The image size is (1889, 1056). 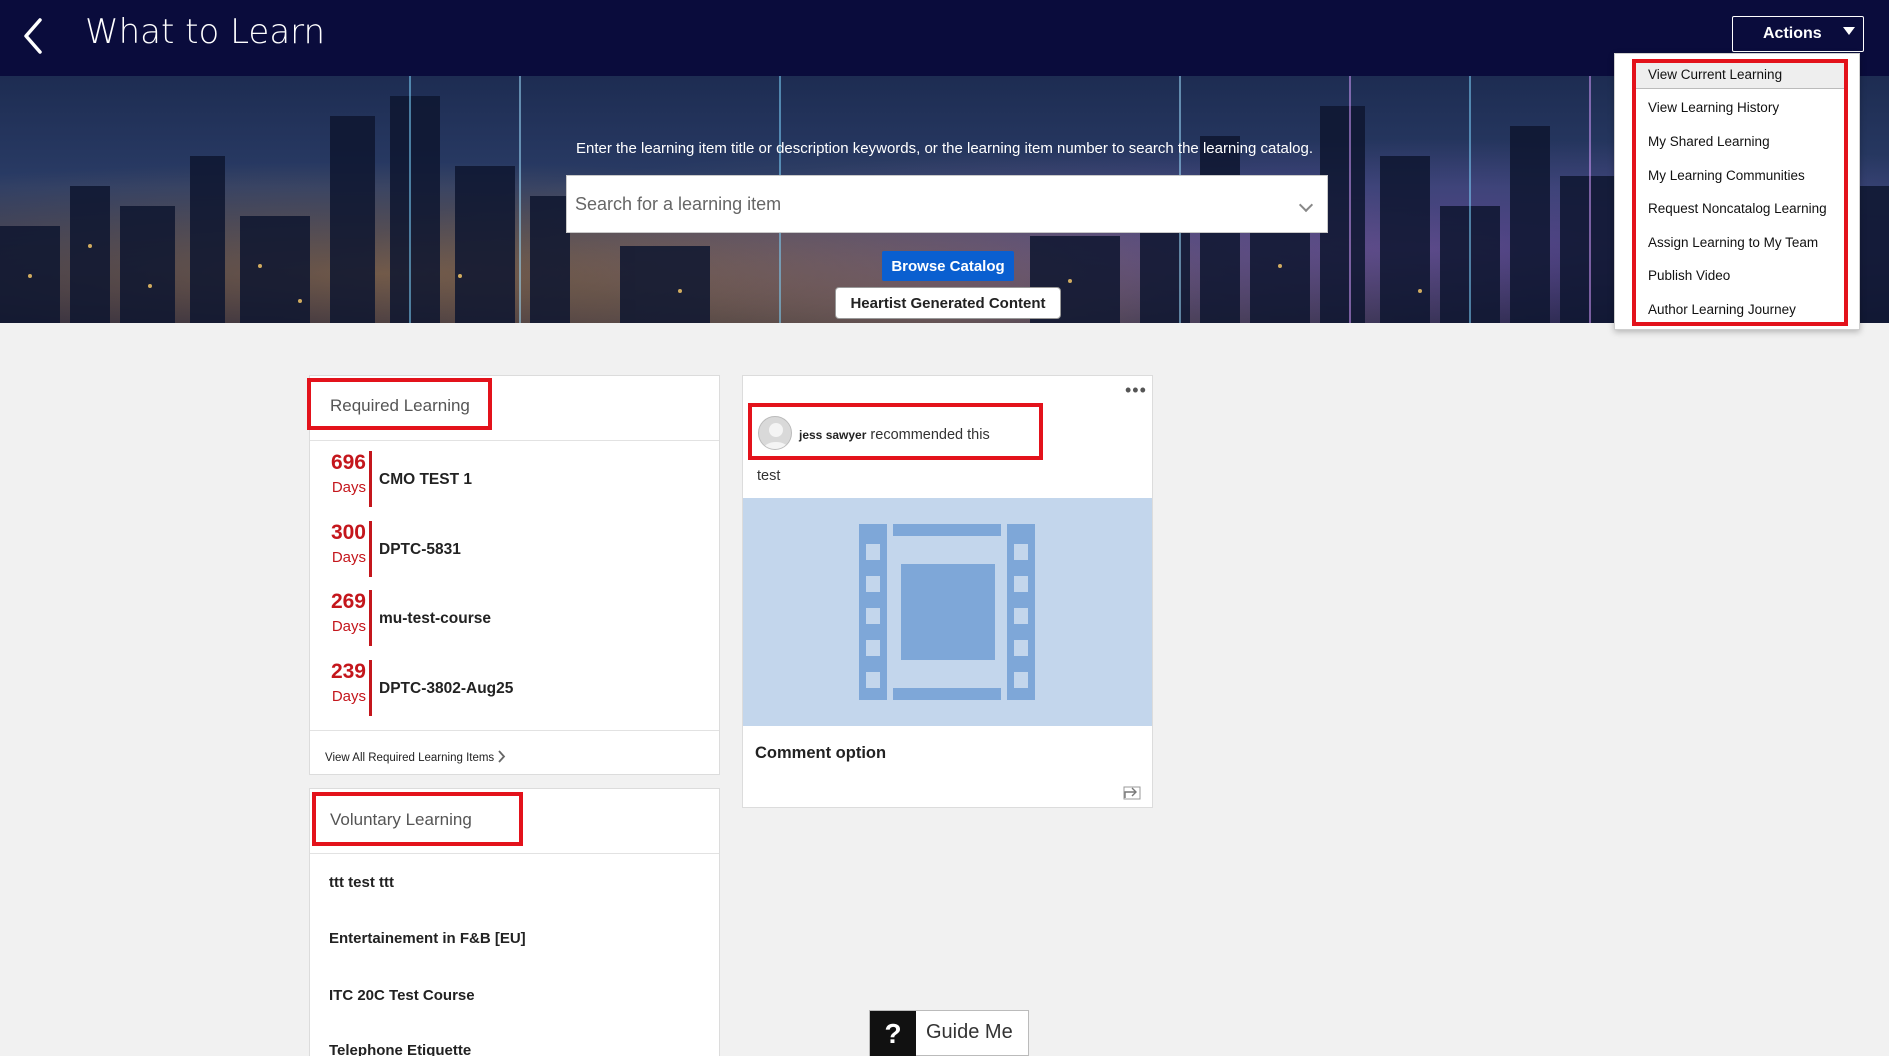 What do you see at coordinates (361, 882) in the screenshot?
I see `voluntary-item: ttt test ttt` at bounding box center [361, 882].